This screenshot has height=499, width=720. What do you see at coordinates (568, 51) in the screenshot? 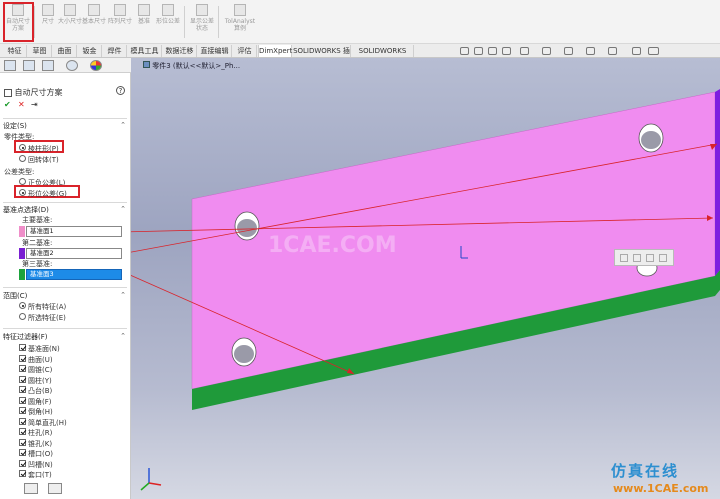
I see `hide-show-items-icon` at bounding box center [568, 51].